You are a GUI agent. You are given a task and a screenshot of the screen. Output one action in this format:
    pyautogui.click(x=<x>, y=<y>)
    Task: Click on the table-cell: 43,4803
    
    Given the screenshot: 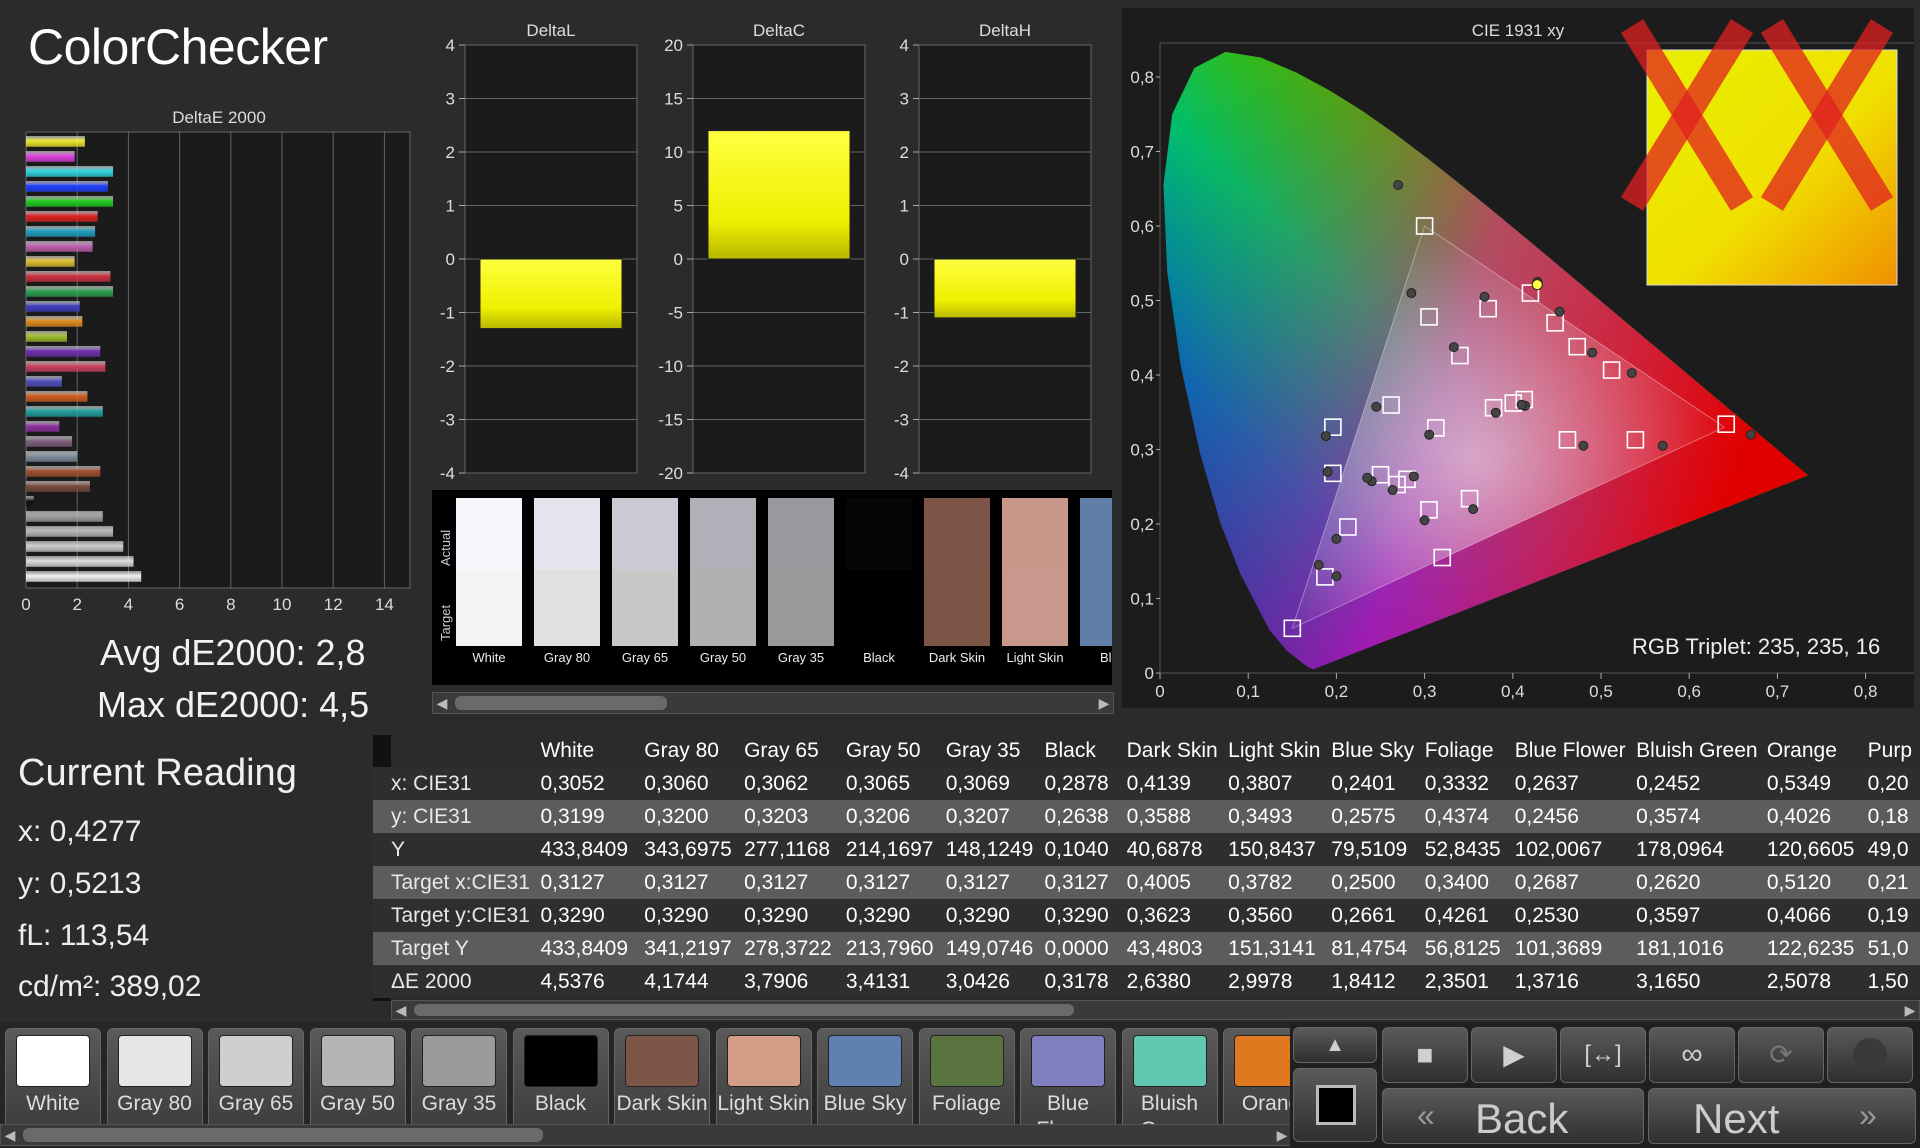 What is the action you would take?
    pyautogui.click(x=1171, y=948)
    